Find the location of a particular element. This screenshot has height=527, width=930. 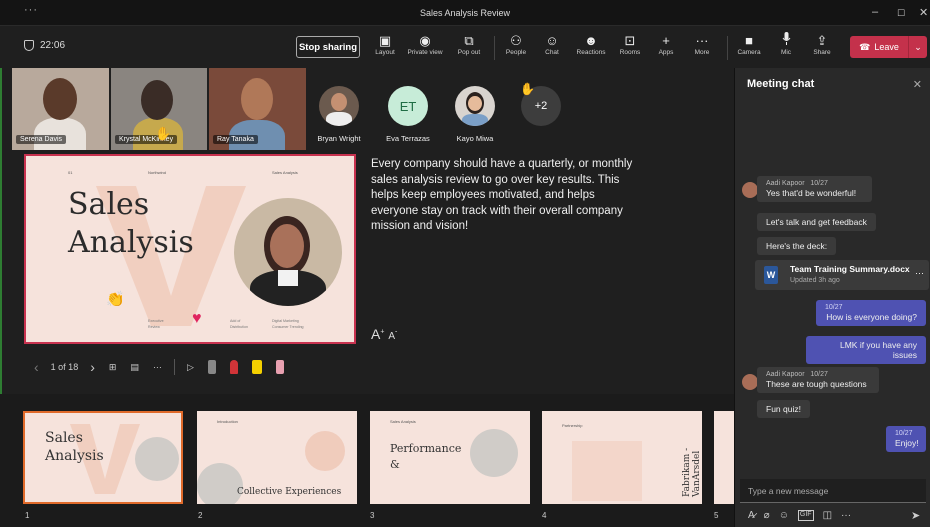

message-text: Yes that'd be wonderful! is located at coordinates (811, 193).